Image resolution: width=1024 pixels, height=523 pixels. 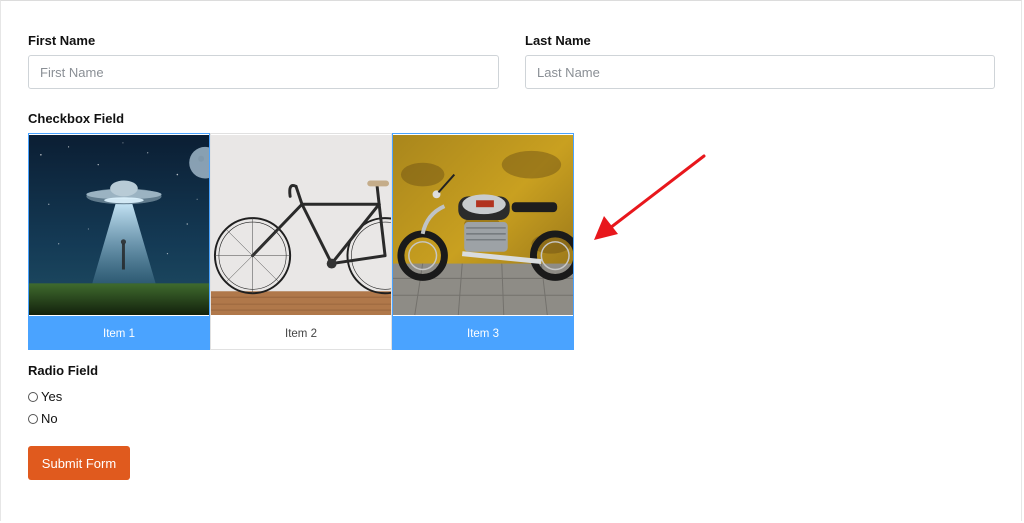 What do you see at coordinates (119, 332) in the screenshot?
I see `checkbox-item-label: Item 1` at bounding box center [119, 332].